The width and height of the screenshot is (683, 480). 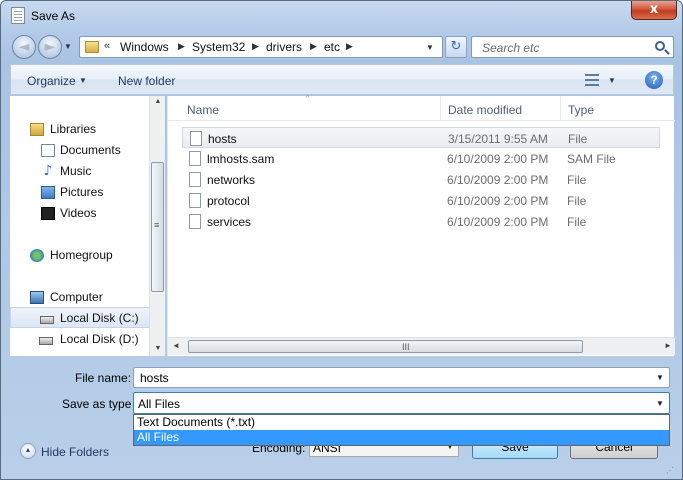 I want to click on hide-folders-icon: ▲, so click(x=28, y=451).